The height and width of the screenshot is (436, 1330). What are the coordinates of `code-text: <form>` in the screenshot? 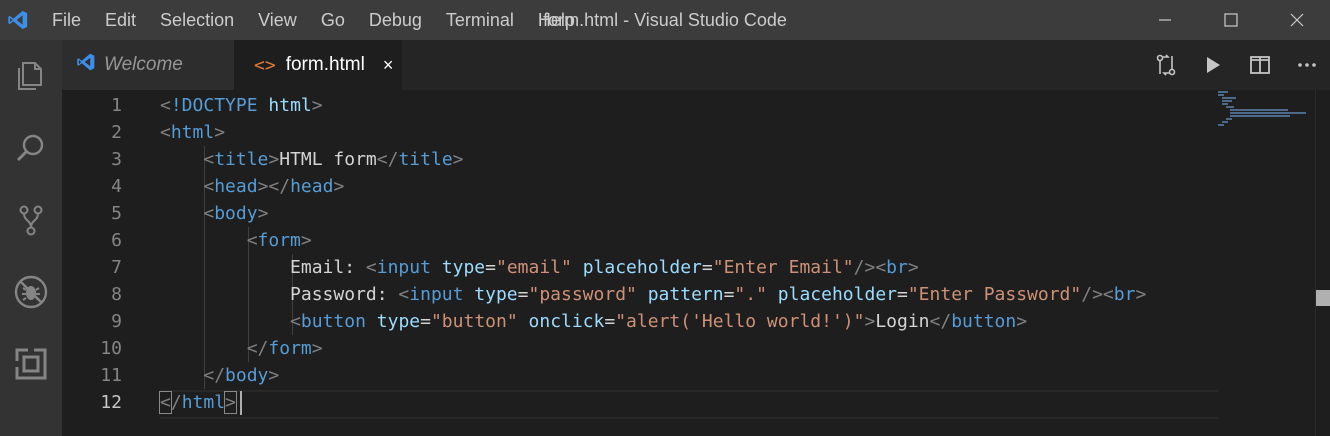 It's located at (236, 240).